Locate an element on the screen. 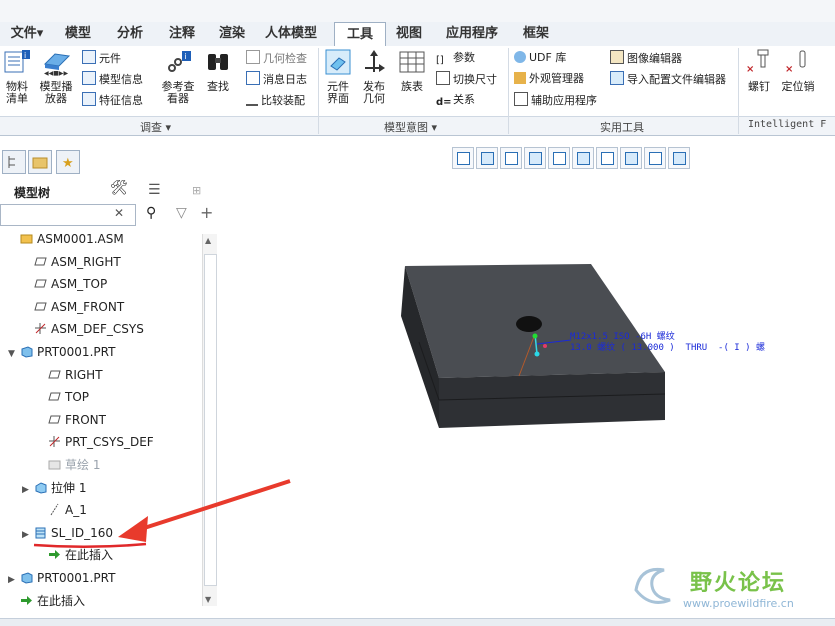  annotation-line-2: 13.0 螺纹 ( 13.000 ) THRU -( I ) 螺 is located at coordinates (667, 348).